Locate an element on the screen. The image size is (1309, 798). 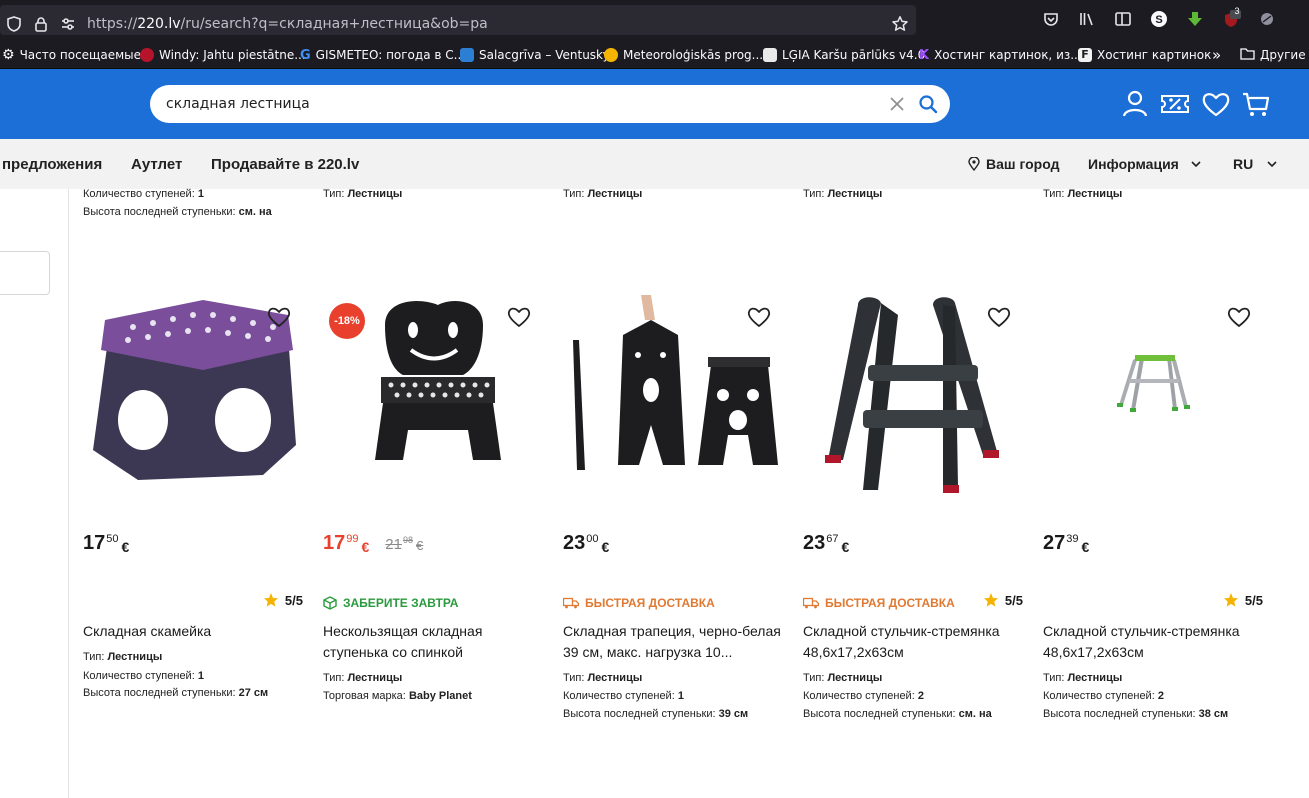
location-pin-icon is located at coordinates (974, 164).